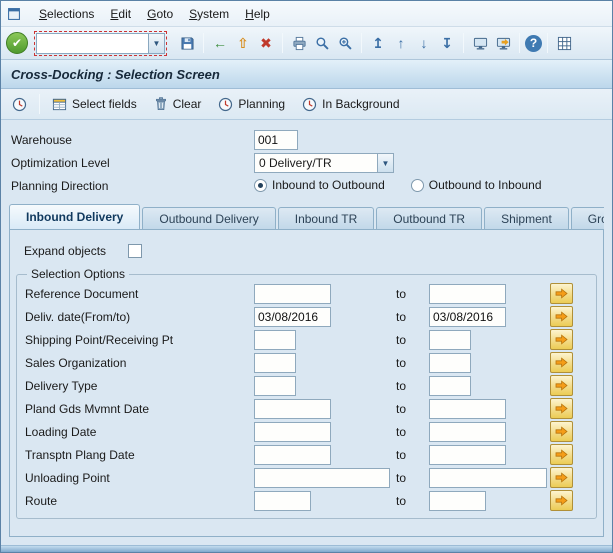 This screenshot has height=553, width=613. I want to click on select-fields-button: Select fields, so click(94, 104).